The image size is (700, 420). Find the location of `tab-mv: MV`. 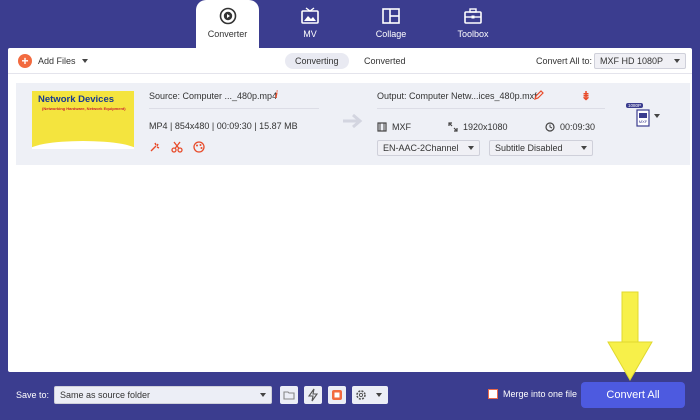

tab-mv: MV is located at coordinates (310, 23).